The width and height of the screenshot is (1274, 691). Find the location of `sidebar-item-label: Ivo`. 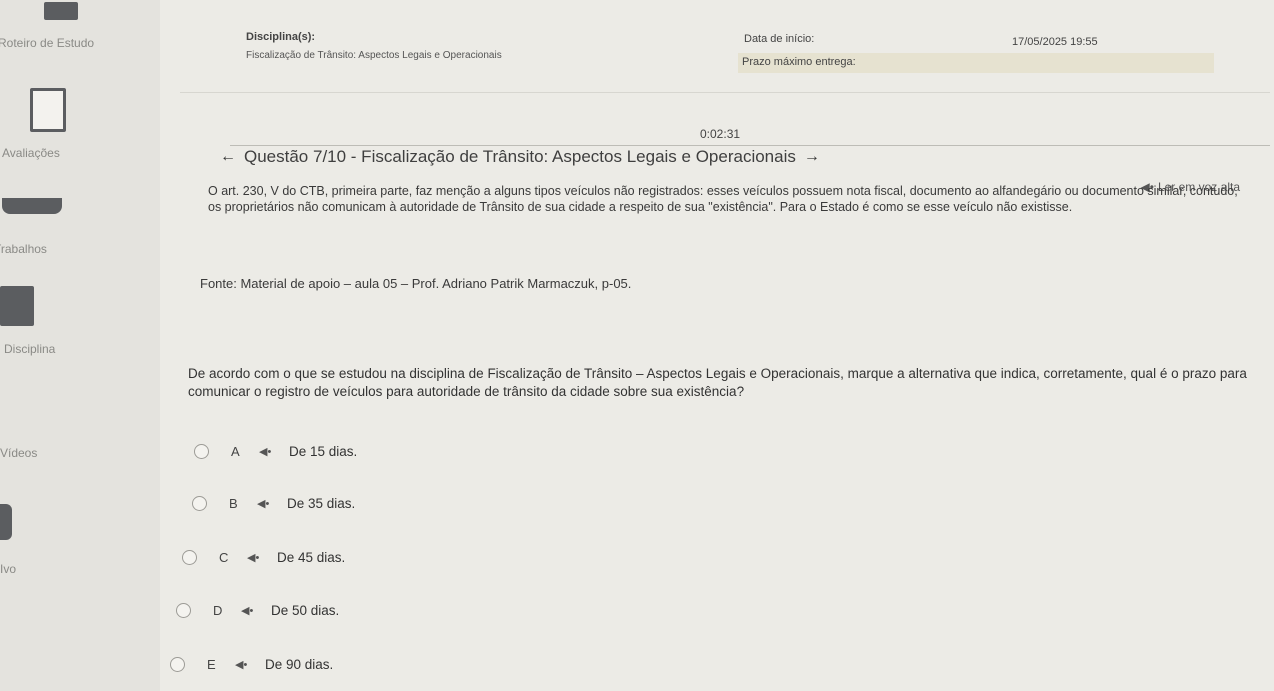

sidebar-item-label: Ivo is located at coordinates (8, 569).